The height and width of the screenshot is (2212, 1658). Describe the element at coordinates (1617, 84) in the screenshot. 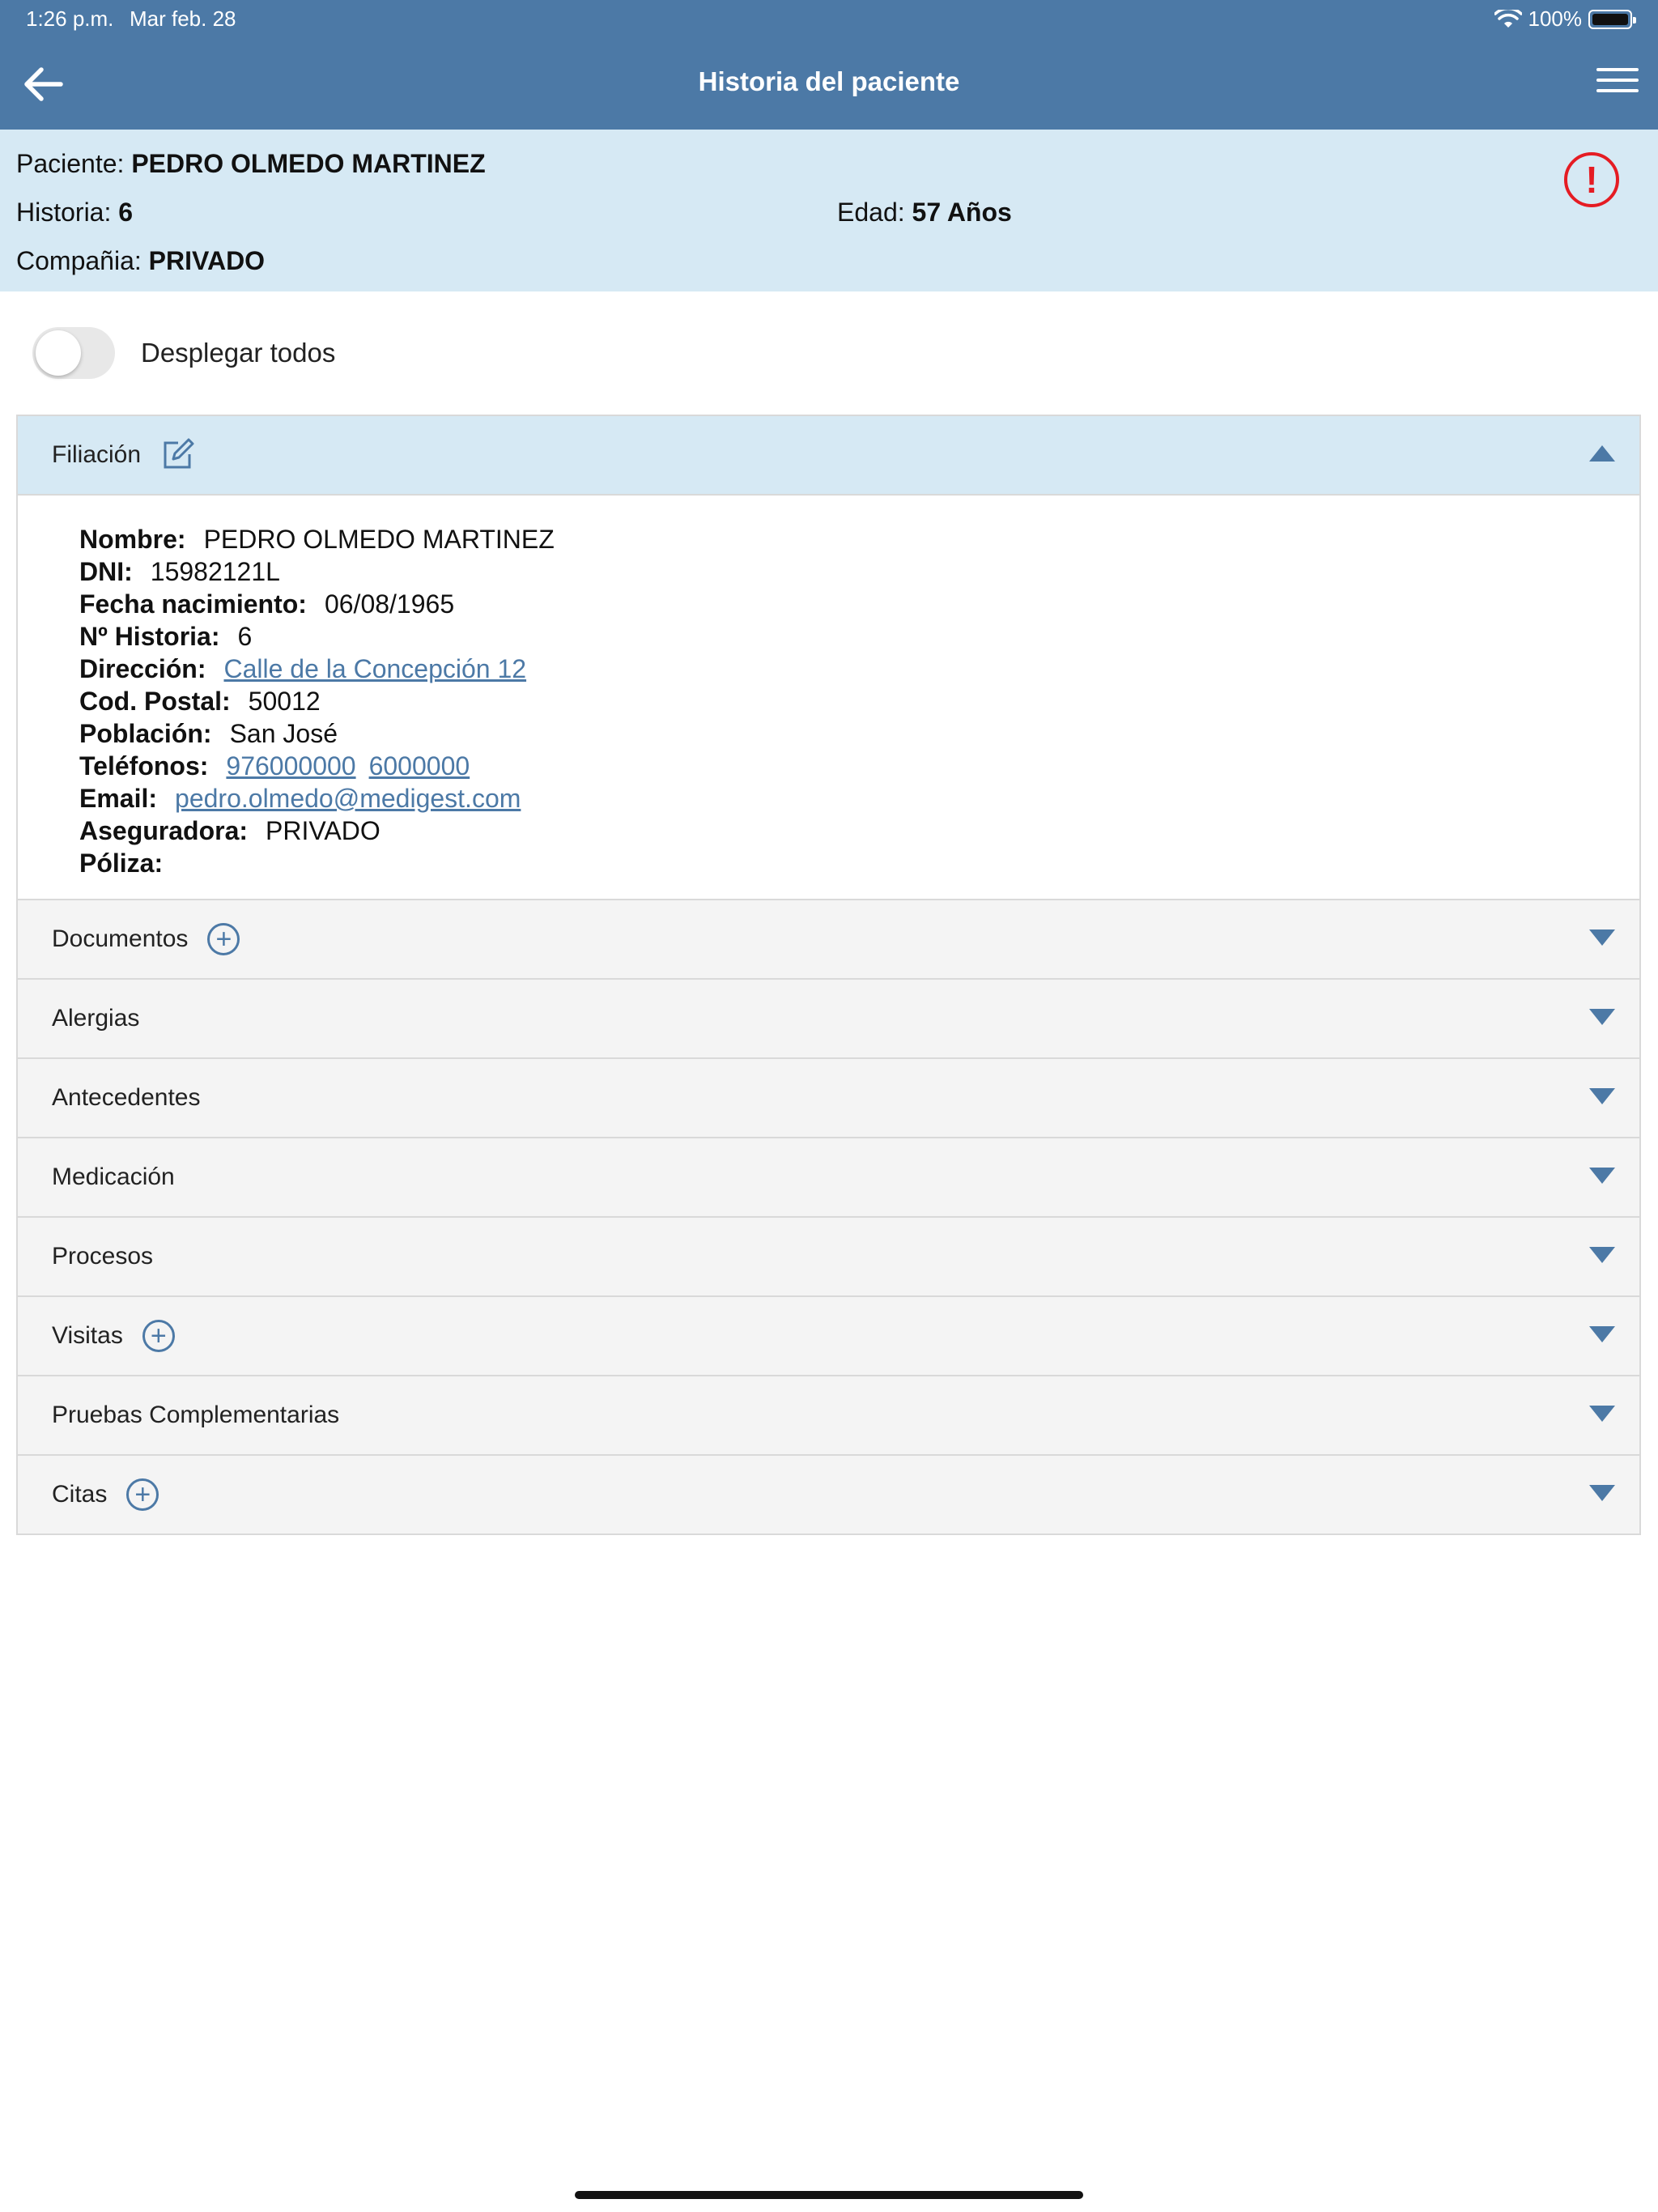

I see `menu-button` at that location.